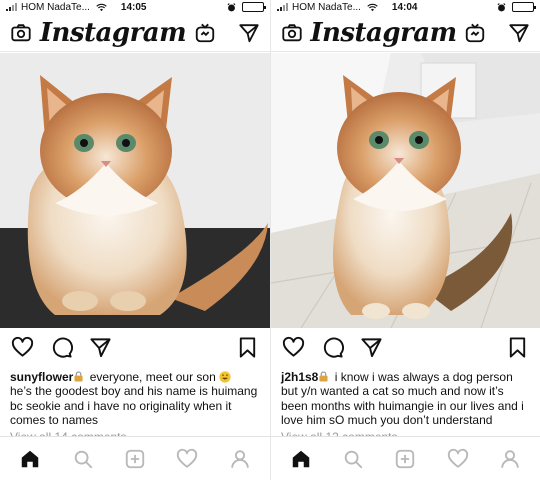 The width and height of the screenshot is (540, 480). I want to click on status-bar: HOM NadaTe... 14:04, so click(405, 7).